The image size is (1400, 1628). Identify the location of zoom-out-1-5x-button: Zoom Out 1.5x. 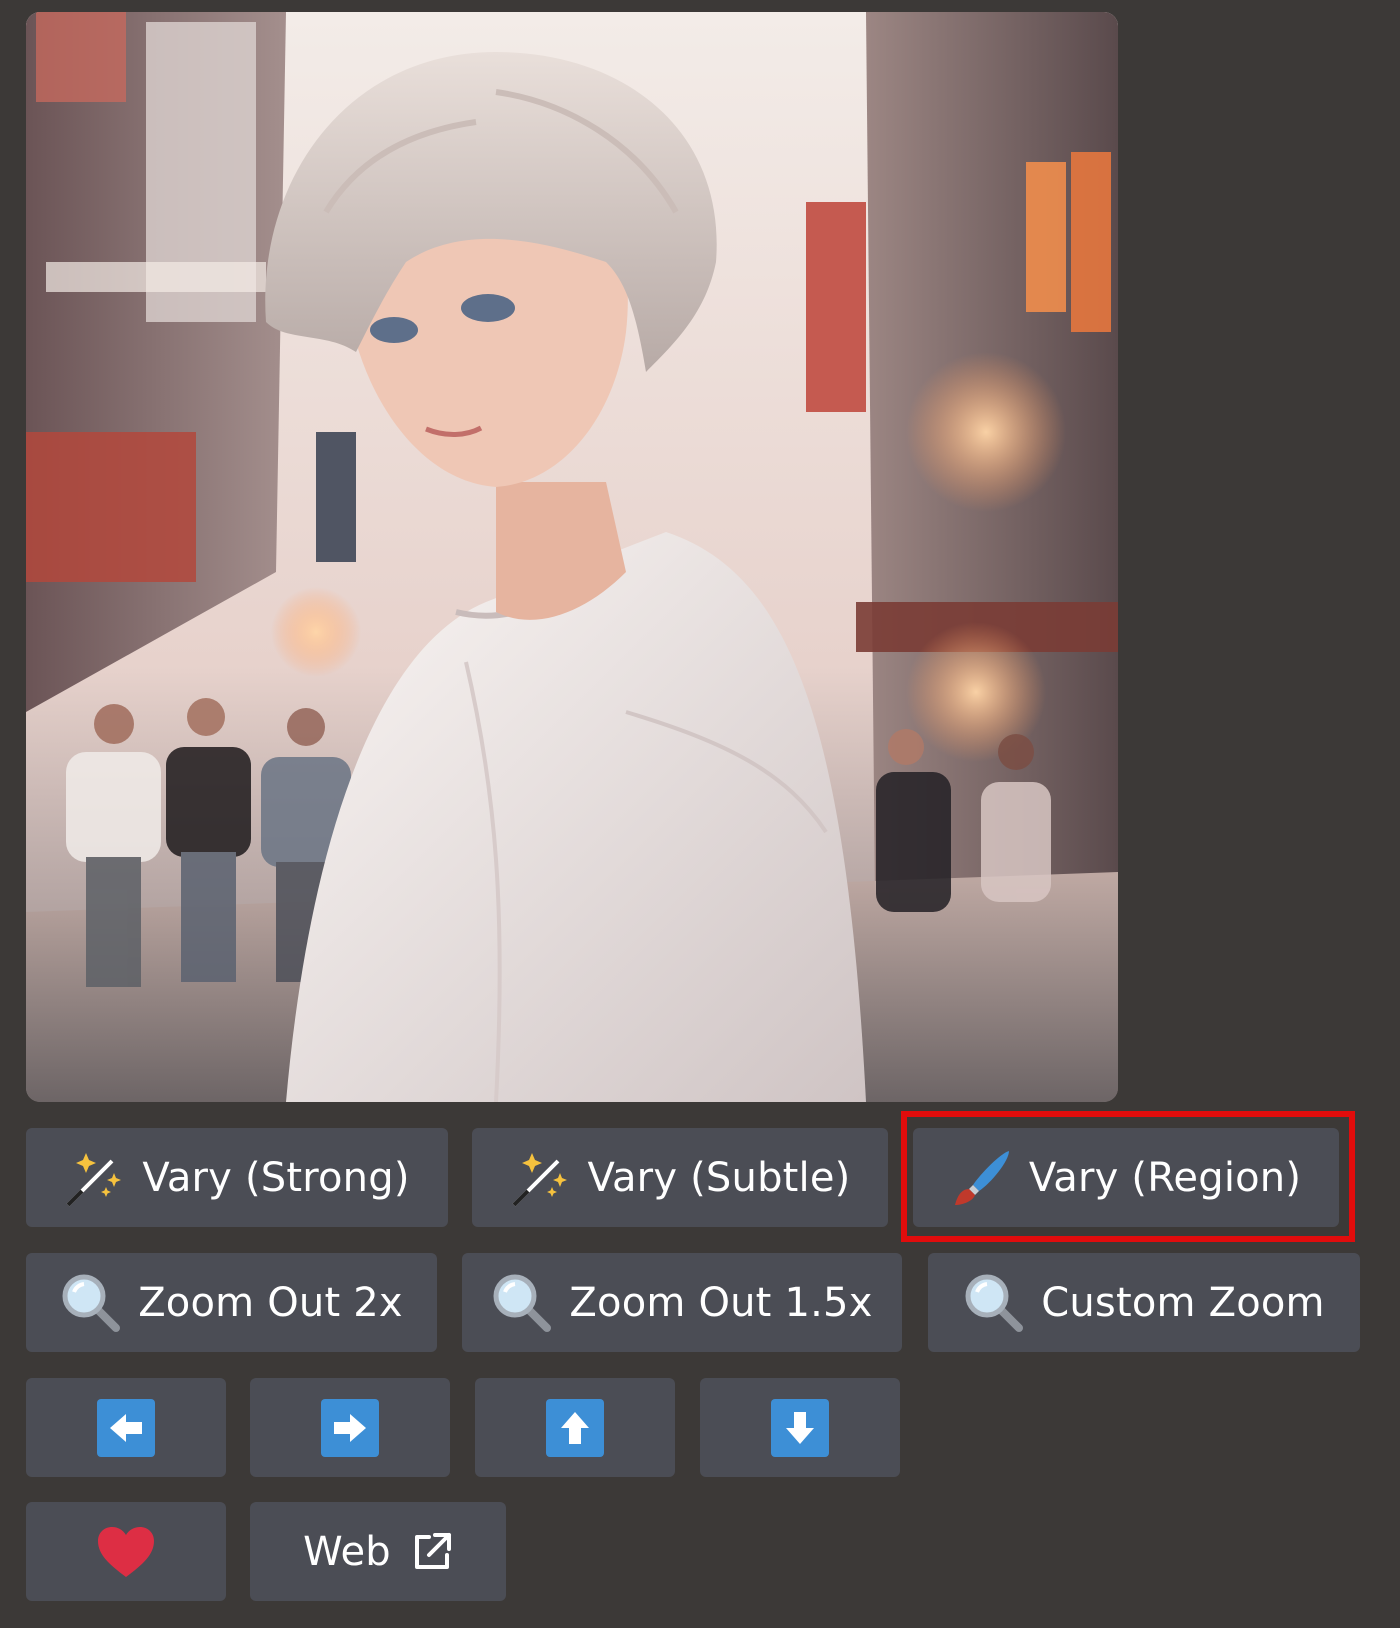
(682, 1302).